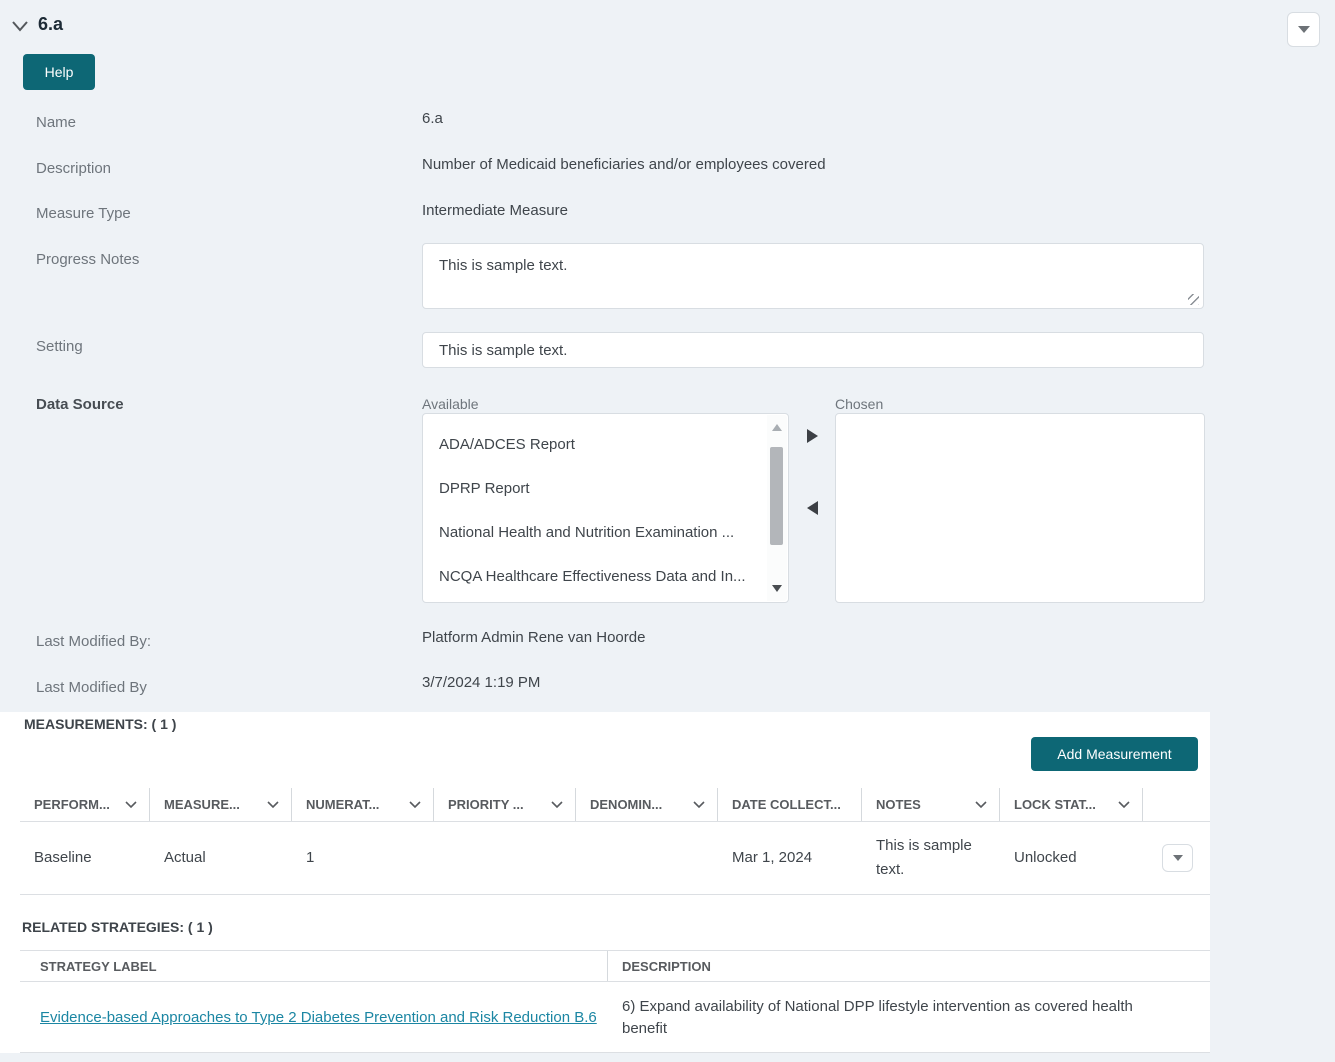  Describe the element at coordinates (63, 857) in the screenshot. I see `cell-performance: Baseline` at that location.